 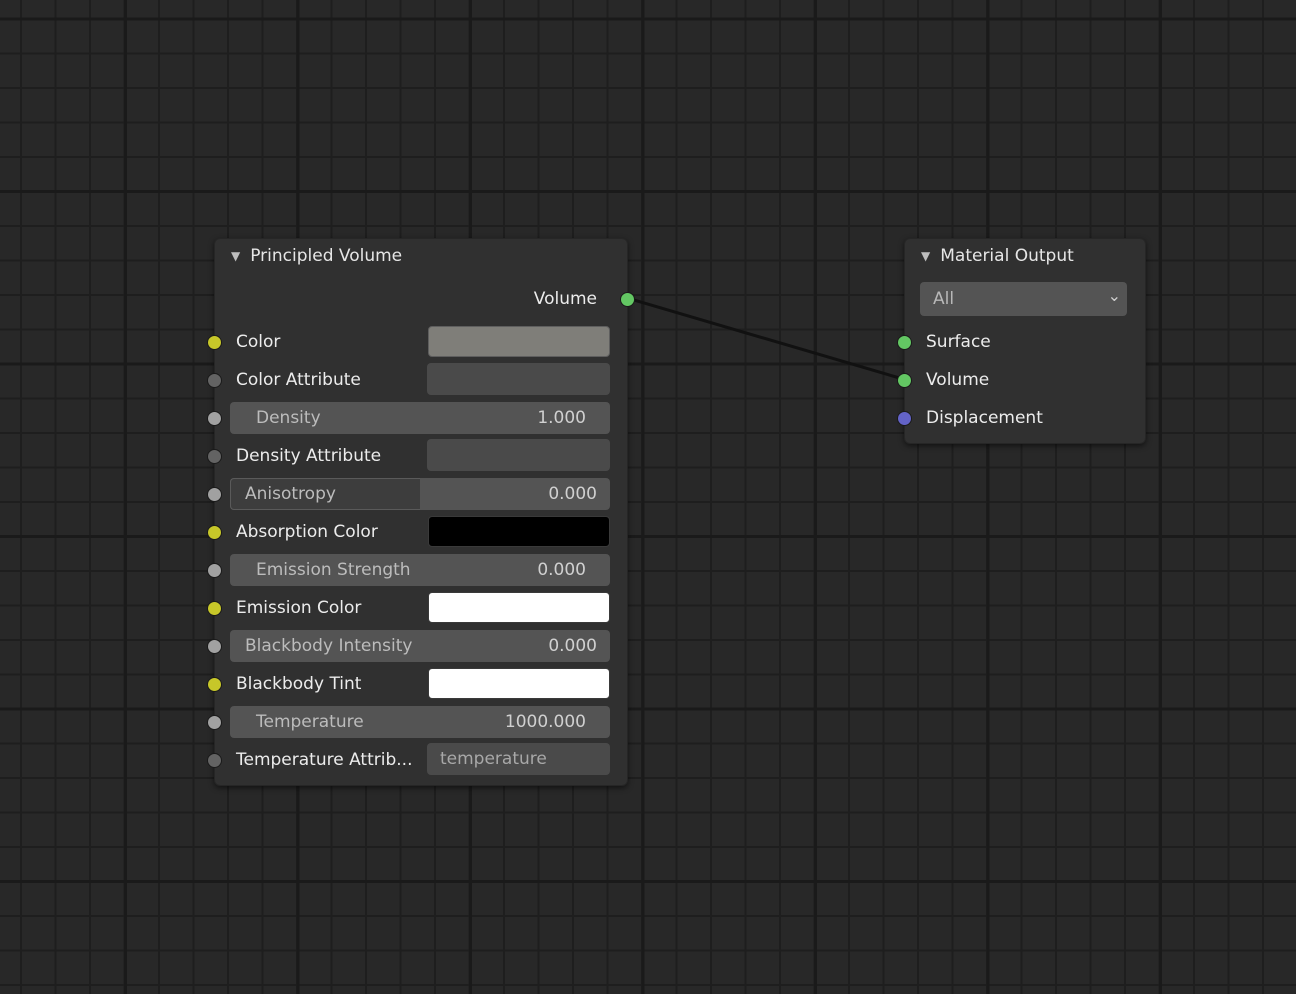 What do you see at coordinates (1114, 295) in the screenshot?
I see `chevron-down-icon: ⌄` at bounding box center [1114, 295].